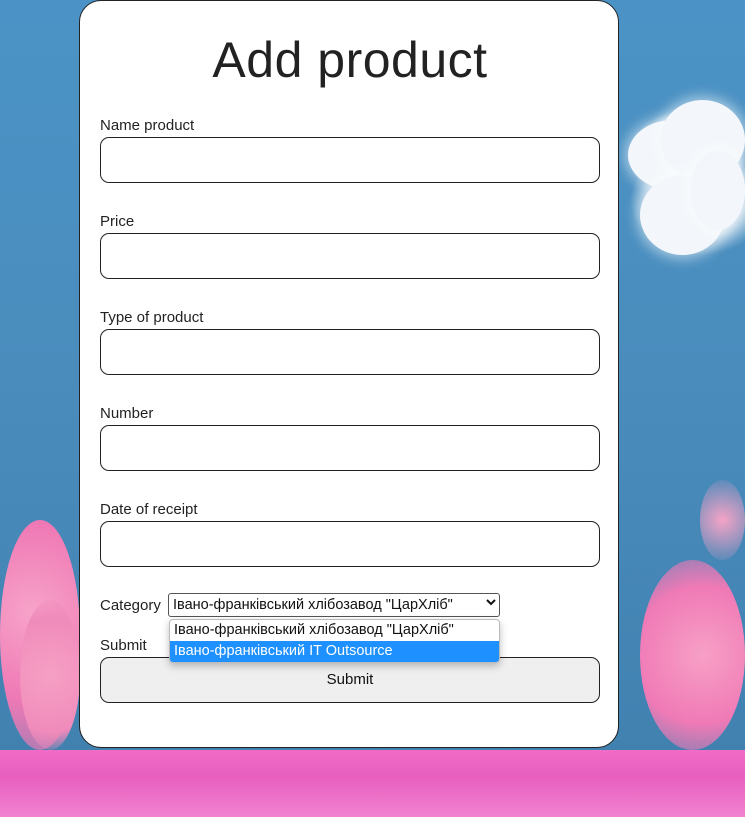 Image resolution: width=745 pixels, height=817 pixels. Describe the element at coordinates (491, 603) in the screenshot. I see `chevron-down-icon` at that location.